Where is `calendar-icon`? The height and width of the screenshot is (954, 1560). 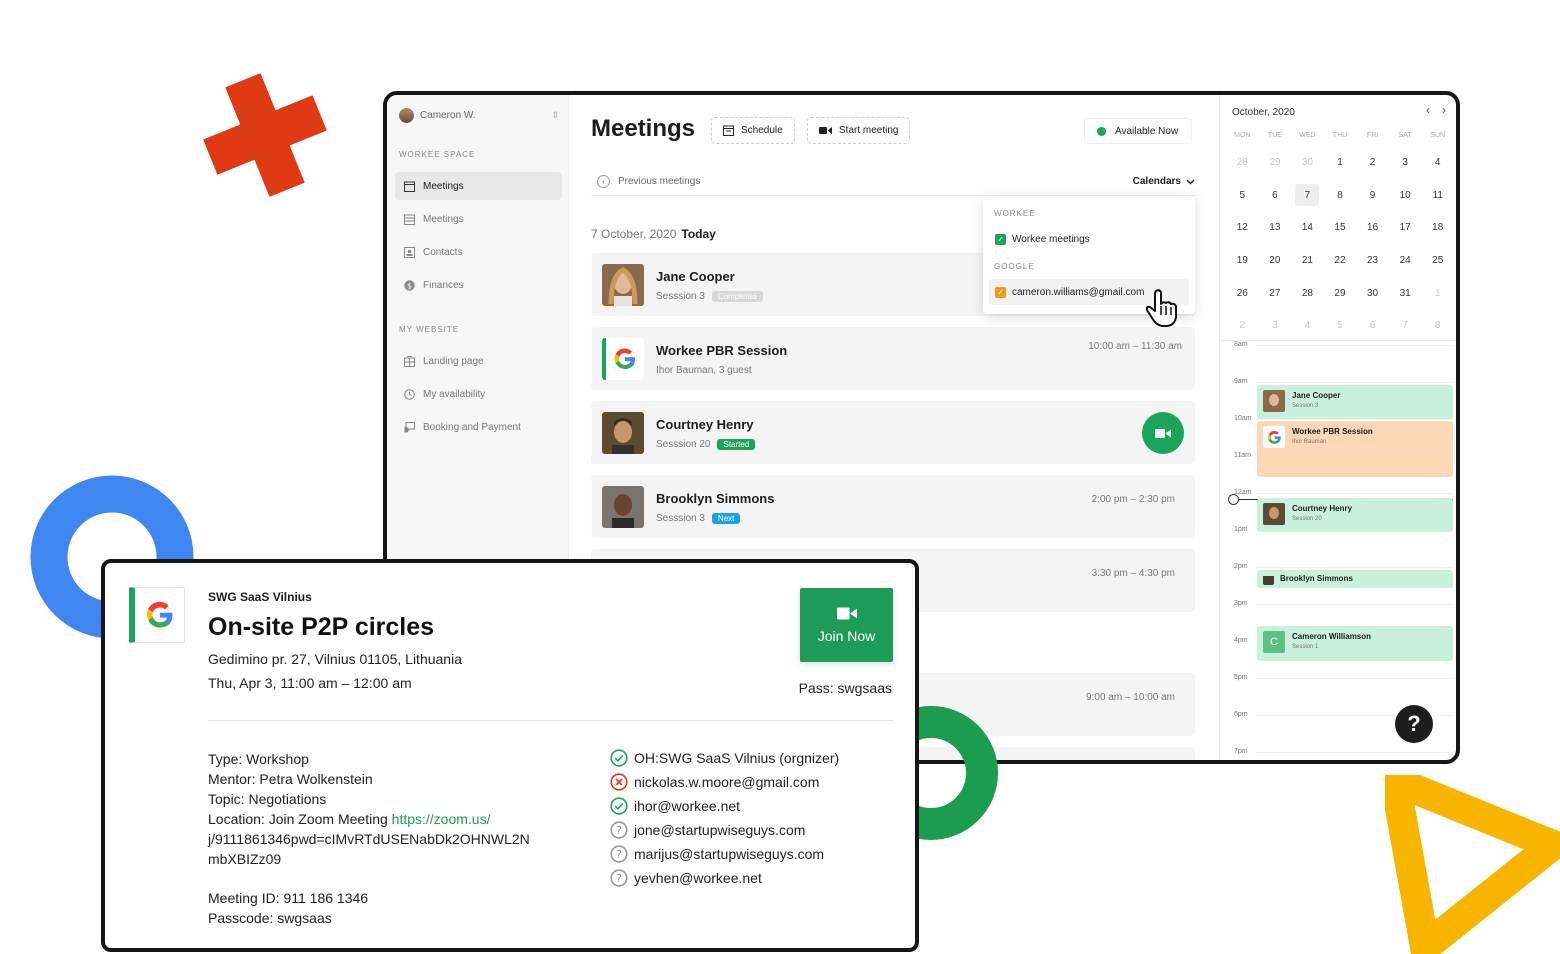 calendar-icon is located at coordinates (728, 130).